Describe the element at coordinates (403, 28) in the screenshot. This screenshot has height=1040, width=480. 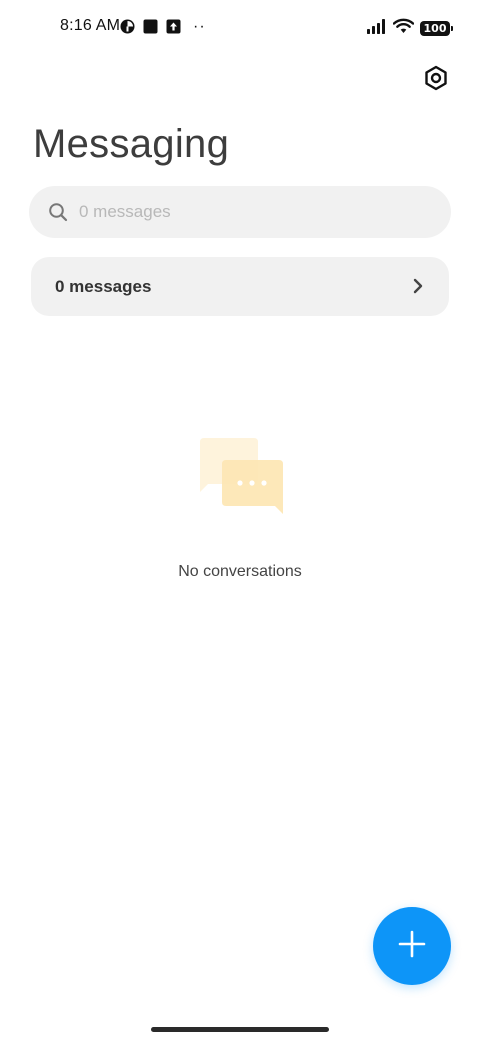
I see `wifi-icon` at that location.